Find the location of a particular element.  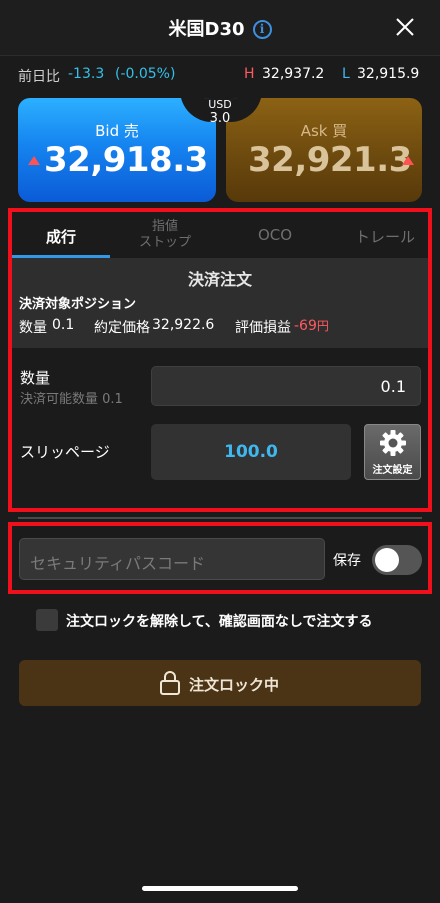

change-percent: (-0.05%) is located at coordinates (145, 74).